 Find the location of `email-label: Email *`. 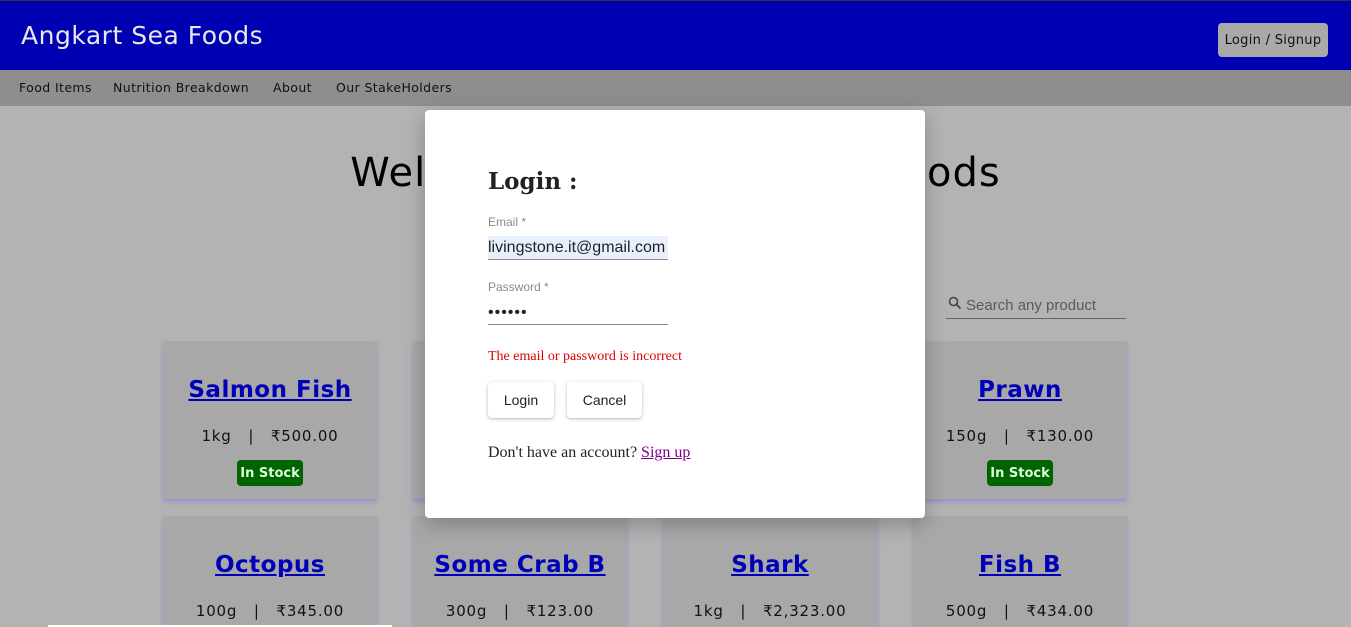

email-label: Email * is located at coordinates (507, 222).